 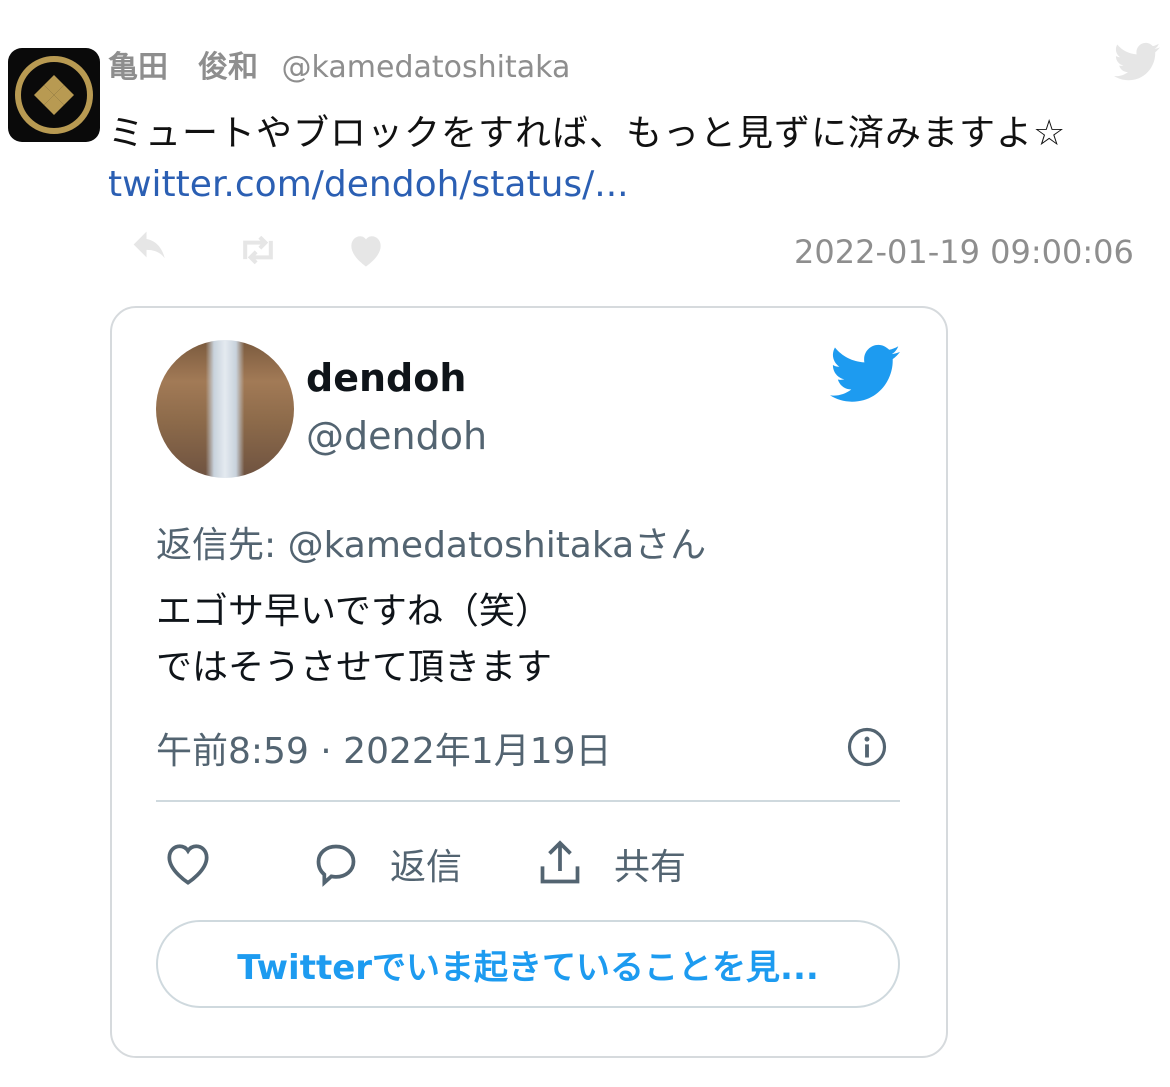 What do you see at coordinates (354, 667) in the screenshot?
I see `embed-text-line: ではそうさせて頂きます` at bounding box center [354, 667].